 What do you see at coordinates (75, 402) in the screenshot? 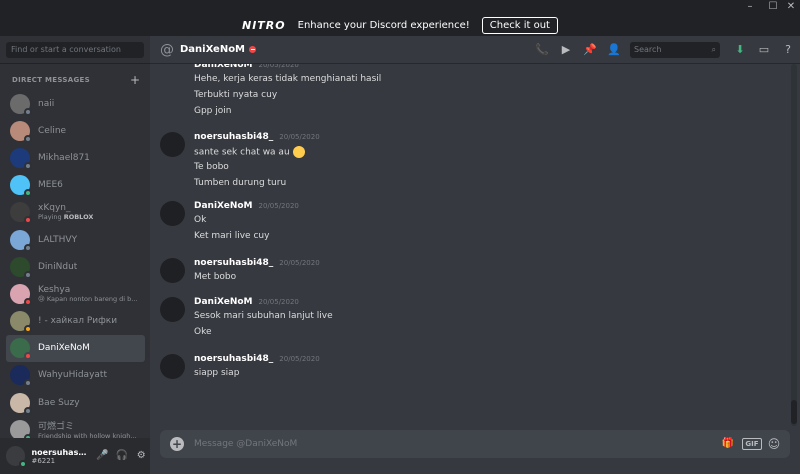
I see `dm-item: Bae Suzy` at bounding box center [75, 402].